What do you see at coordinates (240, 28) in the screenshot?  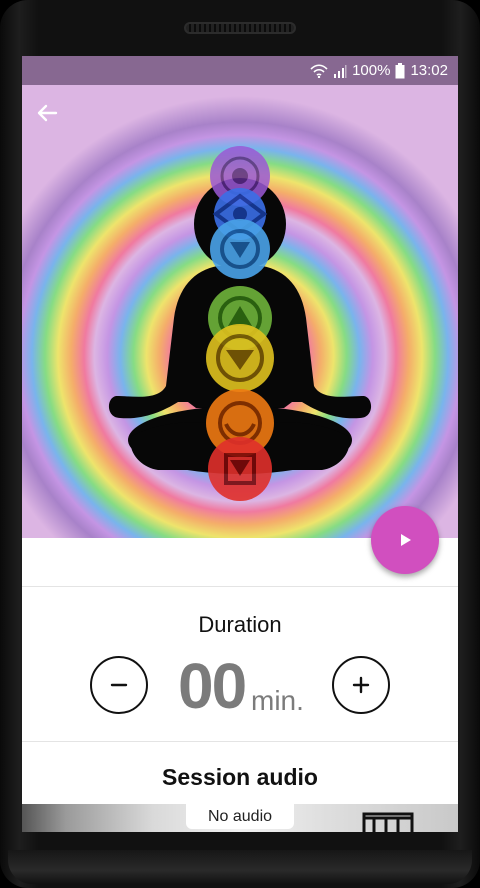 I see `speaker-grille` at bounding box center [240, 28].